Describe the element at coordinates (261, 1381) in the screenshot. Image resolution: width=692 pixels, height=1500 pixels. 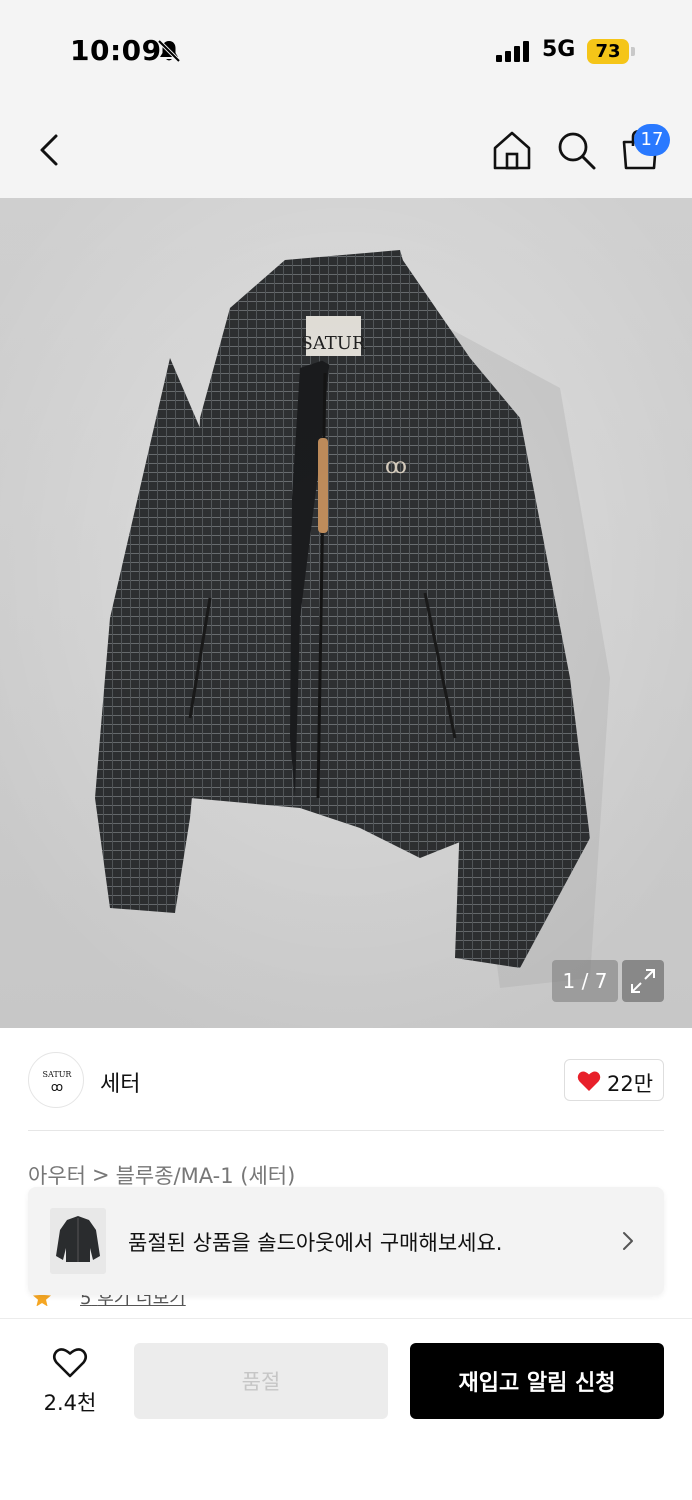
I see `sold-out-button: 품절` at that location.